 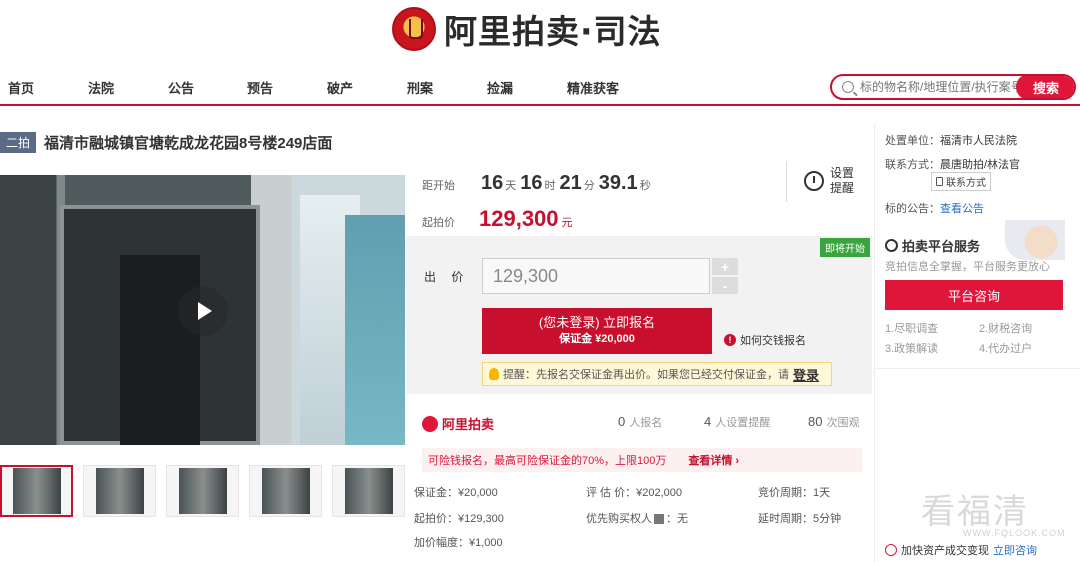 I want to click on register-deposit-label: 保证金 ¥20,000, so click(x=597, y=339).